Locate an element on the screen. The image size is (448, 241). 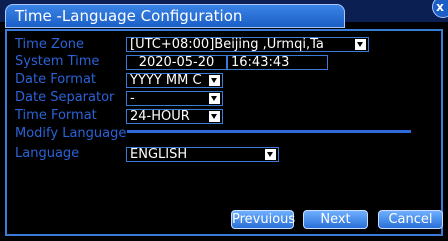
language-select: ENGLISH is located at coordinates (202, 154).